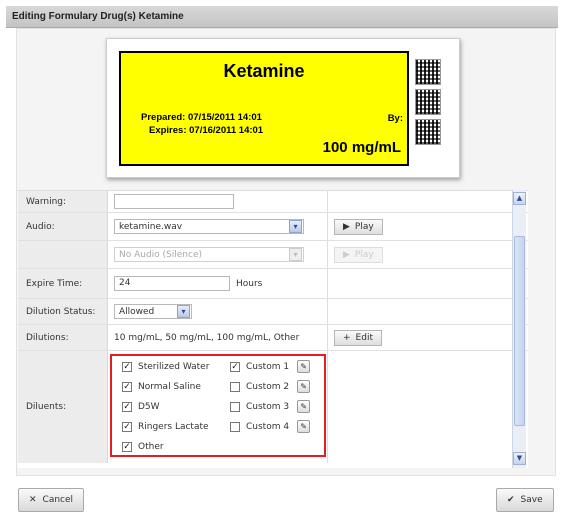 This screenshot has height=521, width=571. Describe the element at coordinates (63, 226) in the screenshot. I see `audio-label: Audio:` at that location.